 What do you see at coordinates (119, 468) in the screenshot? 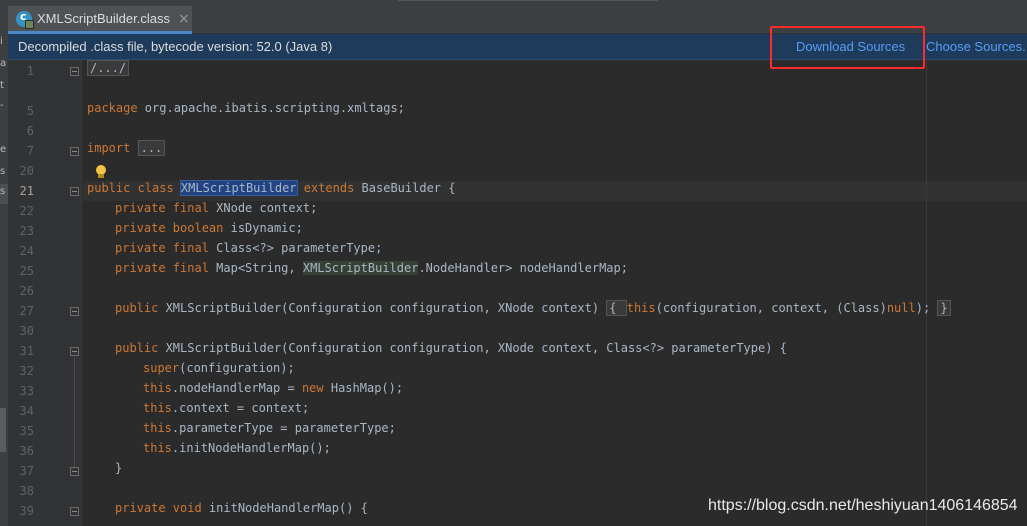
I see `code-text: }` at bounding box center [119, 468].